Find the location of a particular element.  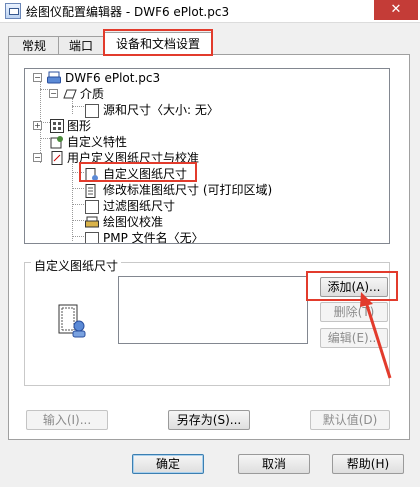

source-size-icon is located at coordinates (92, 111).